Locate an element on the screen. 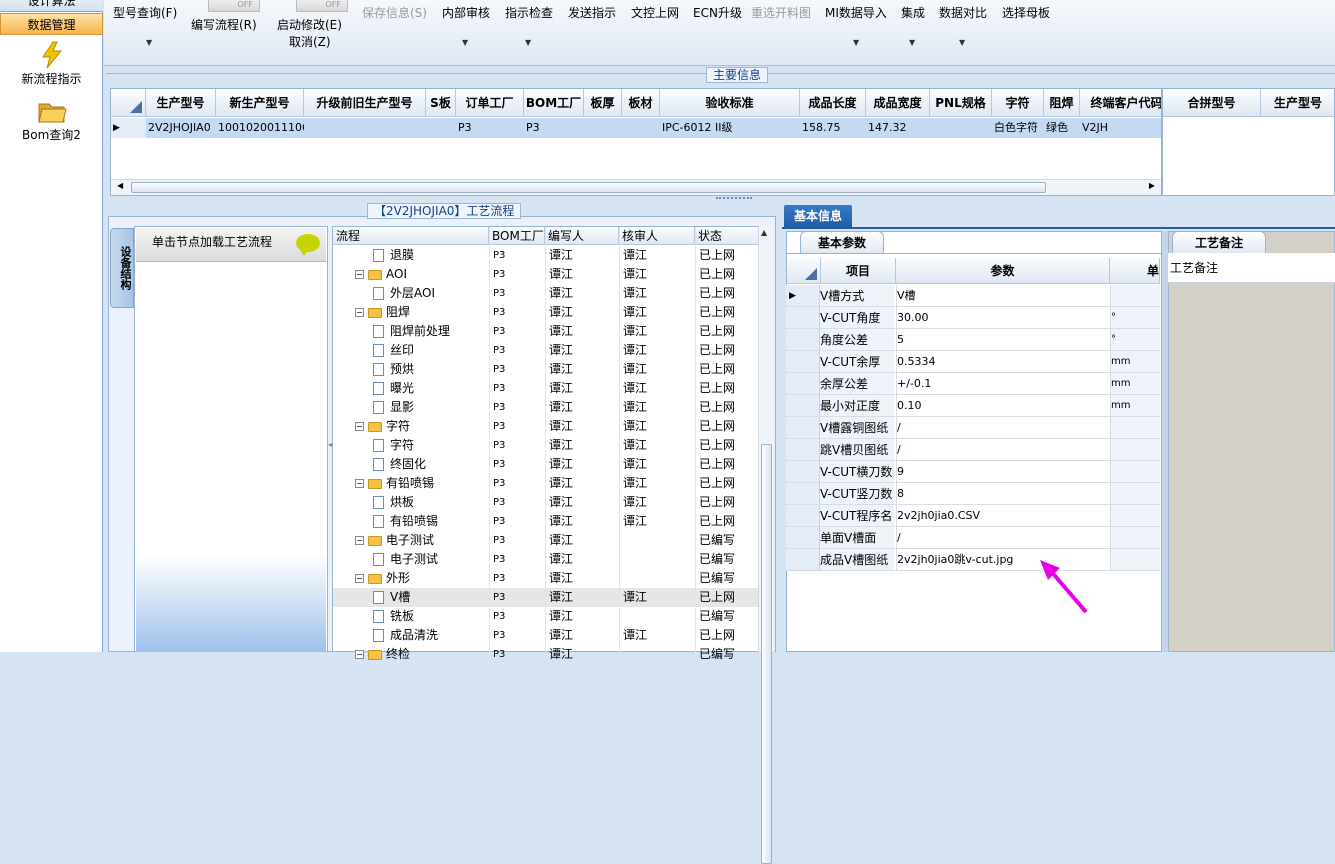 This screenshot has width=1335, height=864. column-header: 板材 is located at coordinates (641, 103).